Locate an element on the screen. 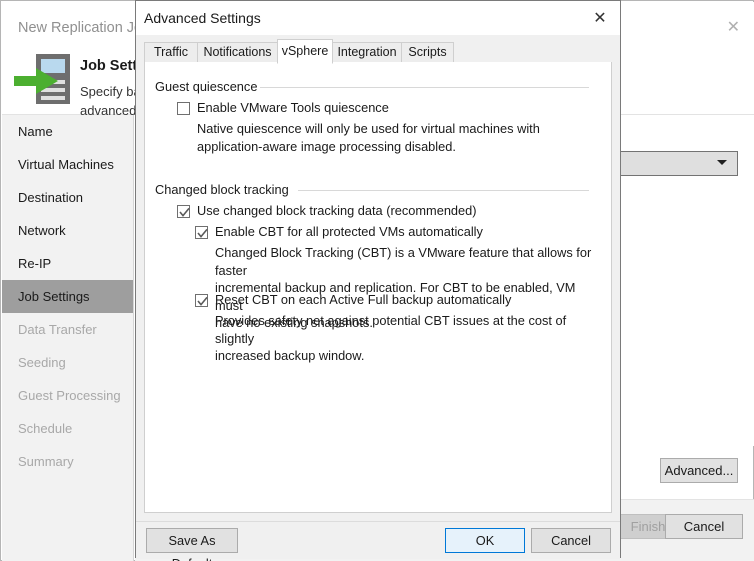  sidebar-item-name: Name is located at coordinates (67, 131).